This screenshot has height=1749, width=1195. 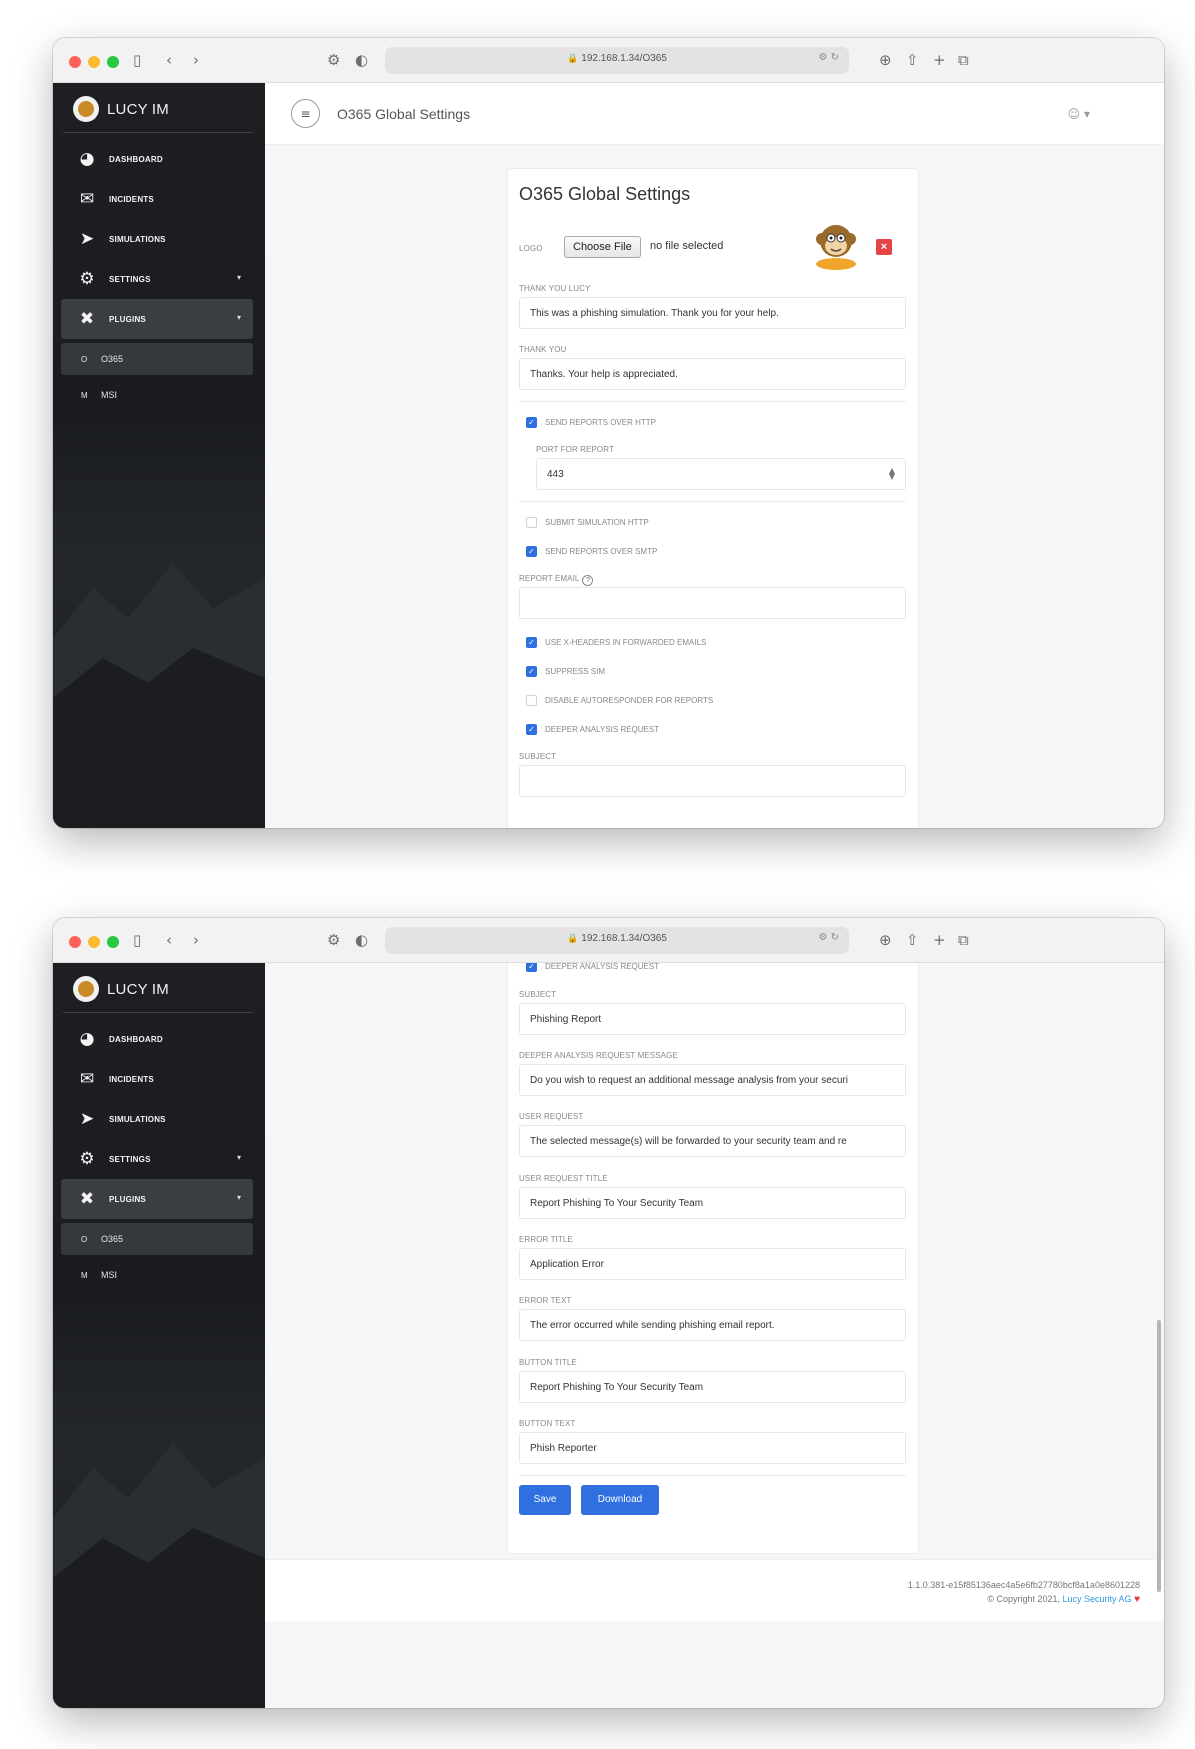 I want to click on submit-sim-checkbox, so click(x=531, y=522).